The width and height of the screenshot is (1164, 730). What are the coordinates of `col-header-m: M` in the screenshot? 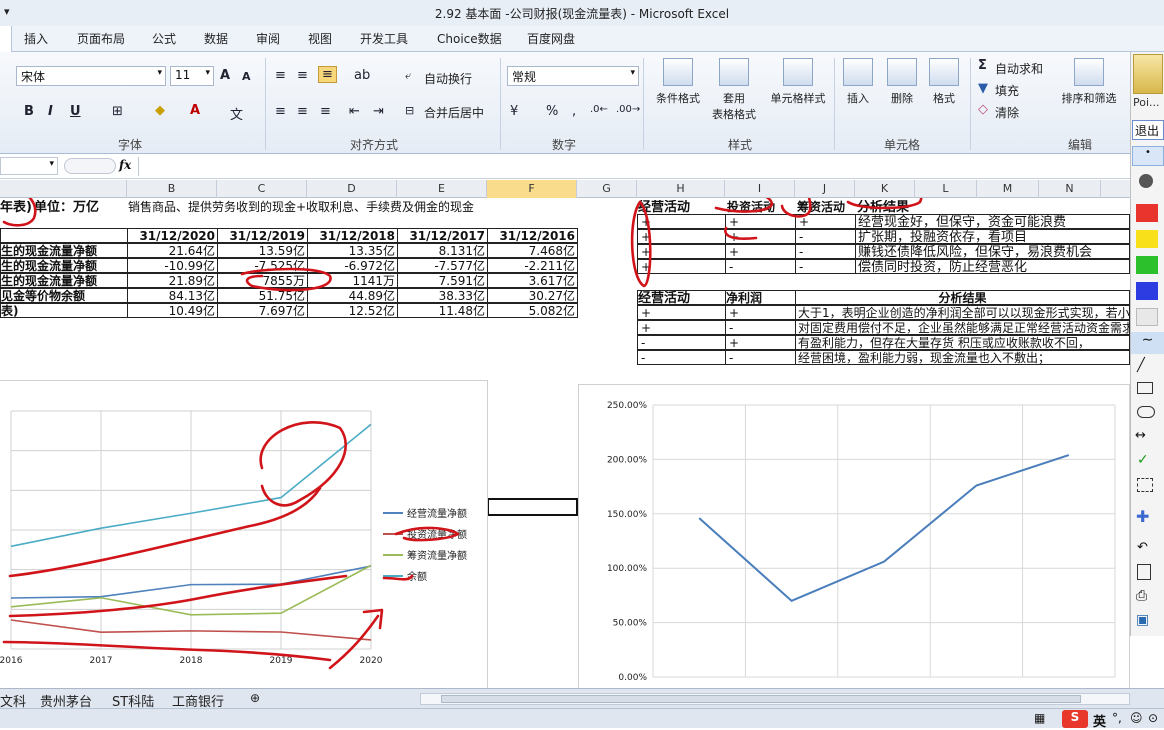 It's located at (1008, 189).